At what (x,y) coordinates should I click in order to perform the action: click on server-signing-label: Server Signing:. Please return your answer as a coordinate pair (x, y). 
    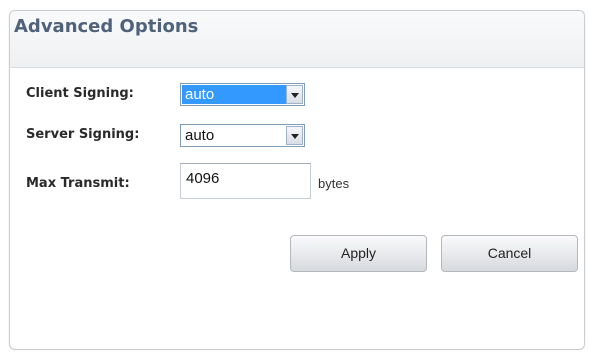
    Looking at the image, I should click on (83, 134).